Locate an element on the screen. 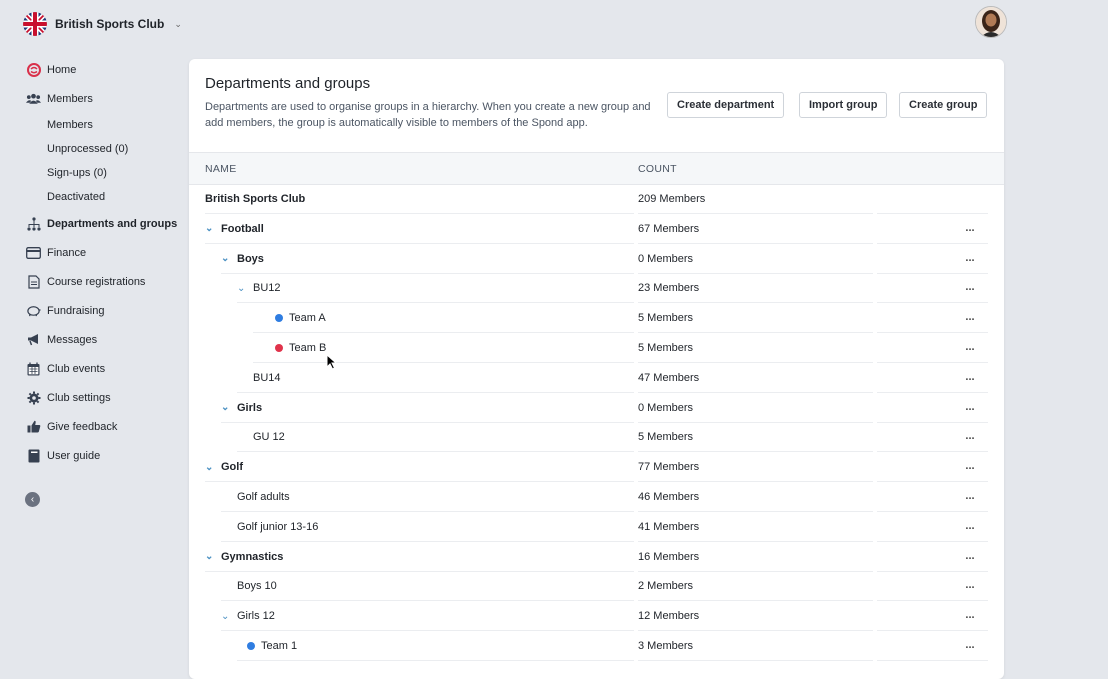  group-name: Golf adults is located at coordinates (263, 496).